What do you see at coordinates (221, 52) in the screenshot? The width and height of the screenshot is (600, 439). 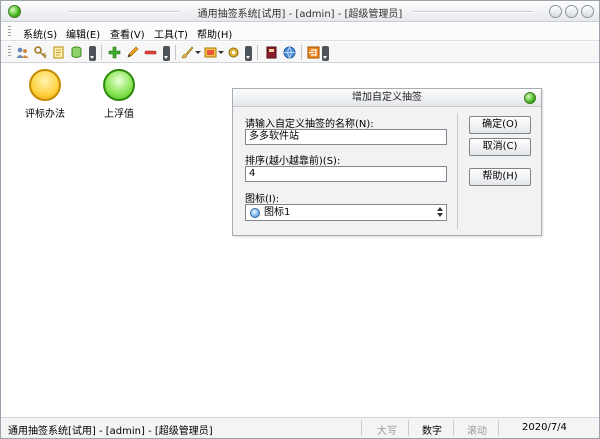 I see `frame-dropdown-arrow` at bounding box center [221, 52].